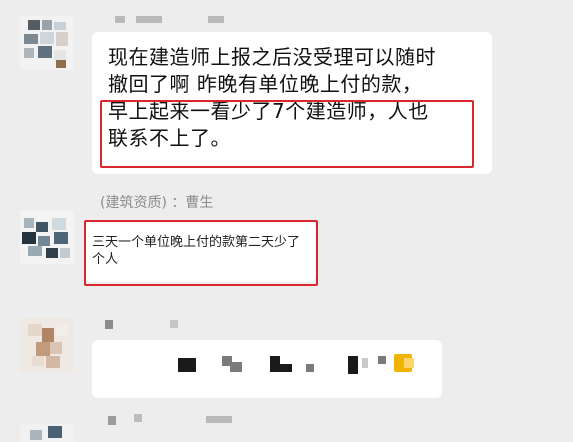 The image size is (573, 442). Describe the element at coordinates (265, 84) in the screenshot. I see `message-line: 撤回了啊 昨晚有单位晚上付的款，` at that location.